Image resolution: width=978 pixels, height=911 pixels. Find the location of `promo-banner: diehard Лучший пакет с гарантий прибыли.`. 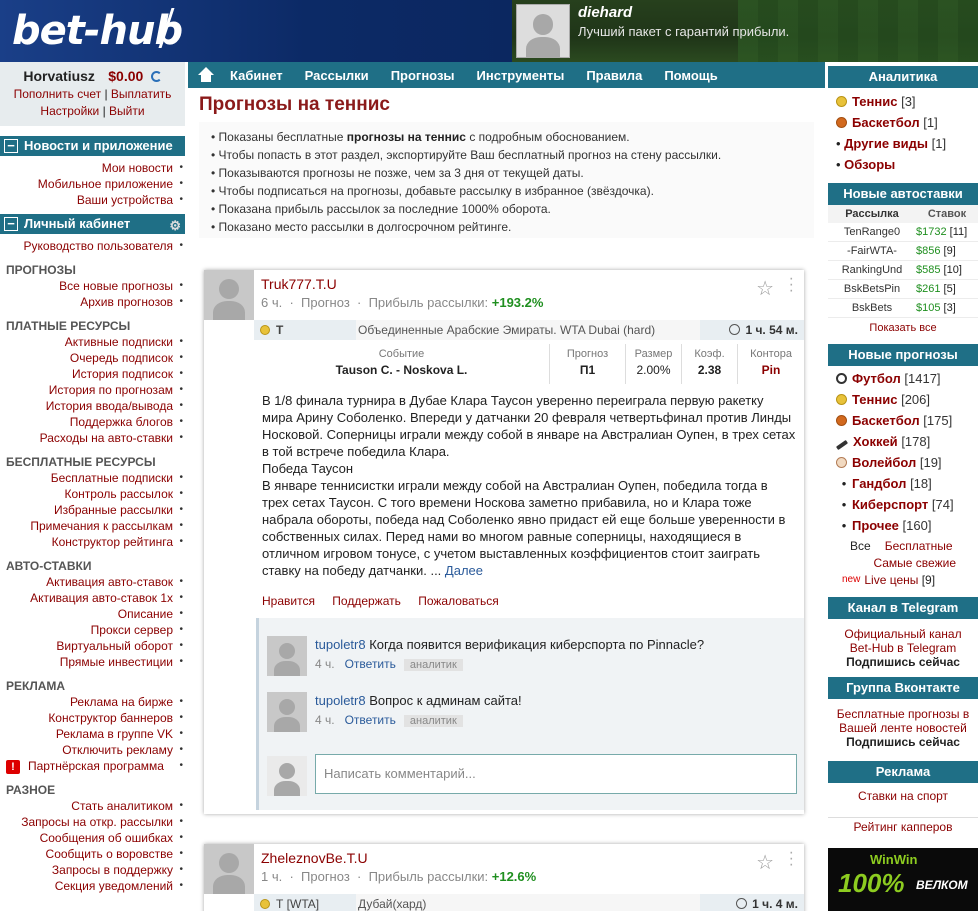

promo-banner: diehard Лучший пакет с гарантий прибыли. is located at coordinates (745, 31).